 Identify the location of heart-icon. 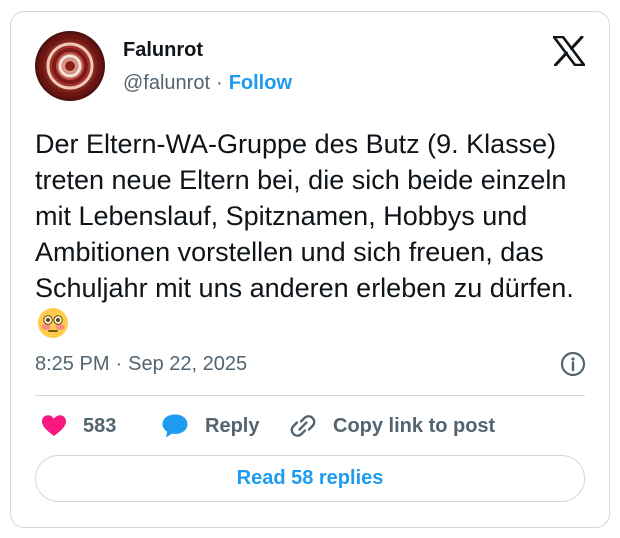
(54, 425).